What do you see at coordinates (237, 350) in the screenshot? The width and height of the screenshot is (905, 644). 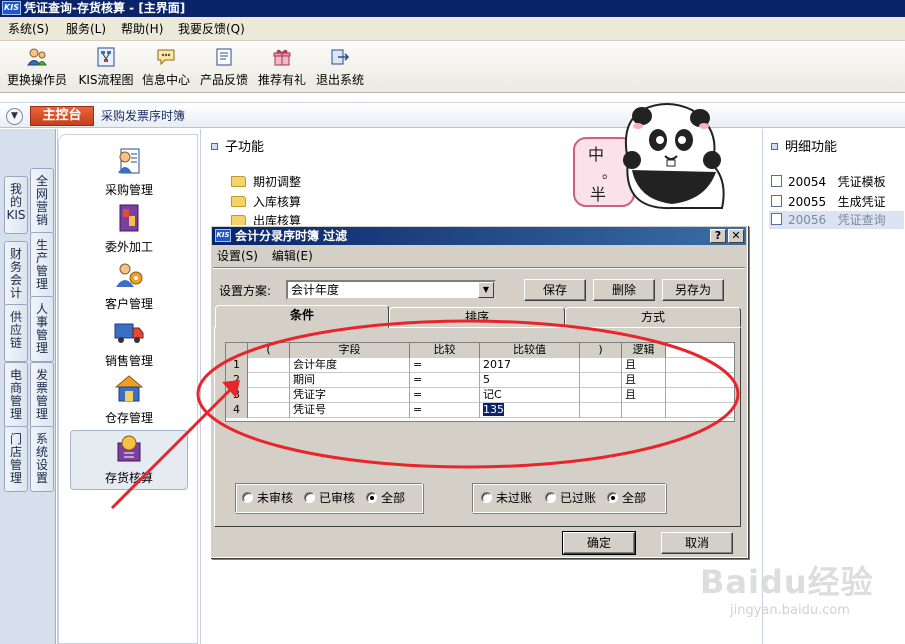 I see `grid-header-rownum` at bounding box center [237, 350].